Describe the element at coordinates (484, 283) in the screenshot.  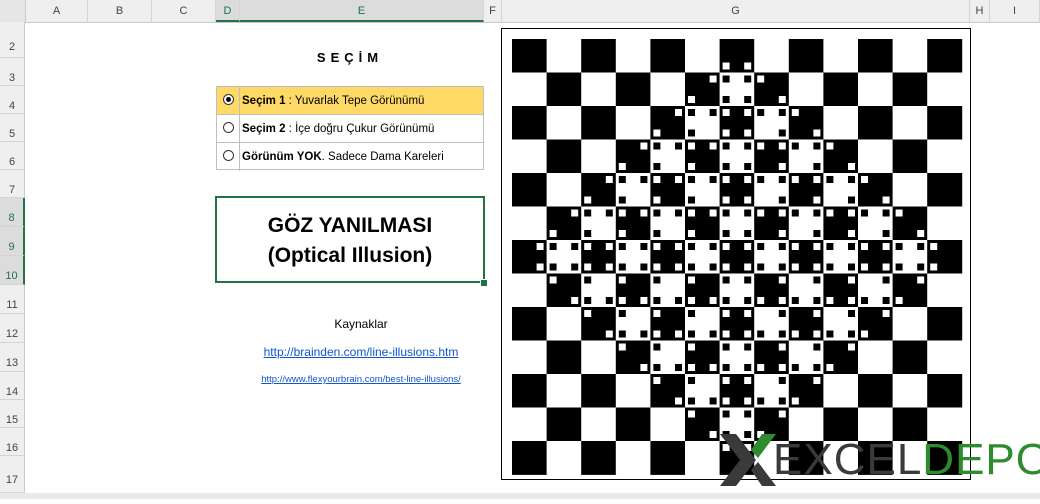
I see `fill-handle` at that location.